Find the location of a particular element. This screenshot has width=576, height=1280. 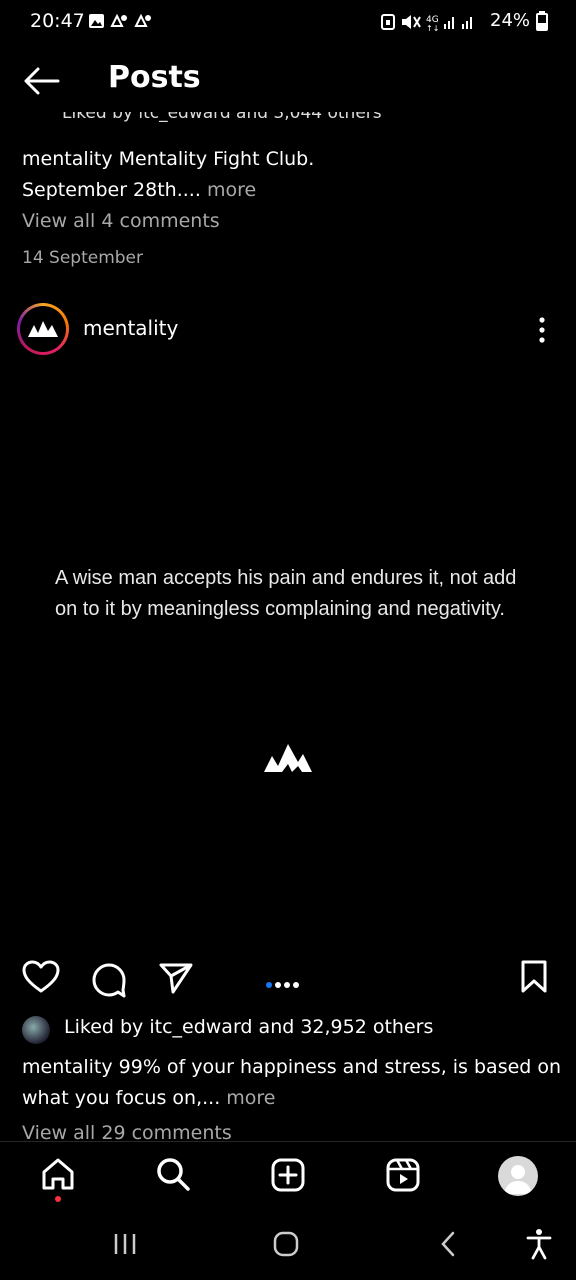

recent-apps-icon is located at coordinates (125, 1246).